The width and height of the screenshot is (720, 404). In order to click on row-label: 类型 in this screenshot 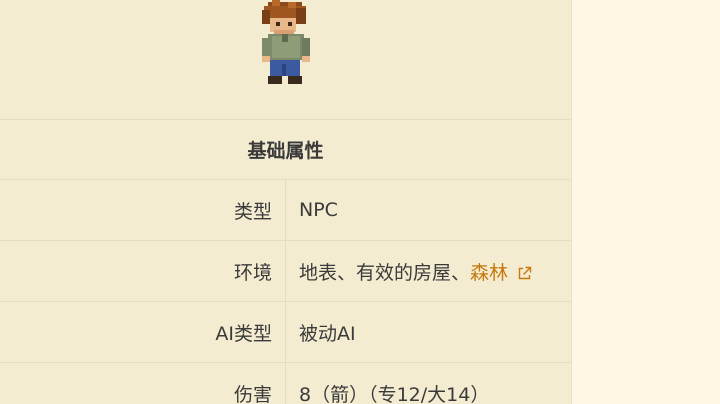, I will do `click(143, 210)`.